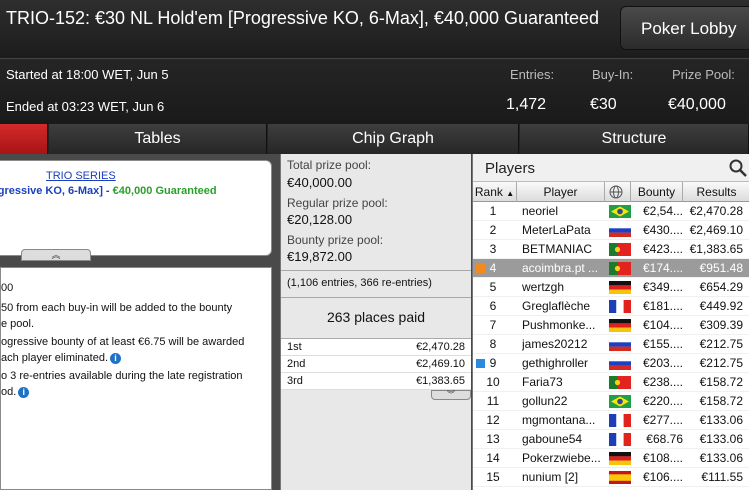  Describe the element at coordinates (561, 192) in the screenshot. I see `column-player: Player` at that location.